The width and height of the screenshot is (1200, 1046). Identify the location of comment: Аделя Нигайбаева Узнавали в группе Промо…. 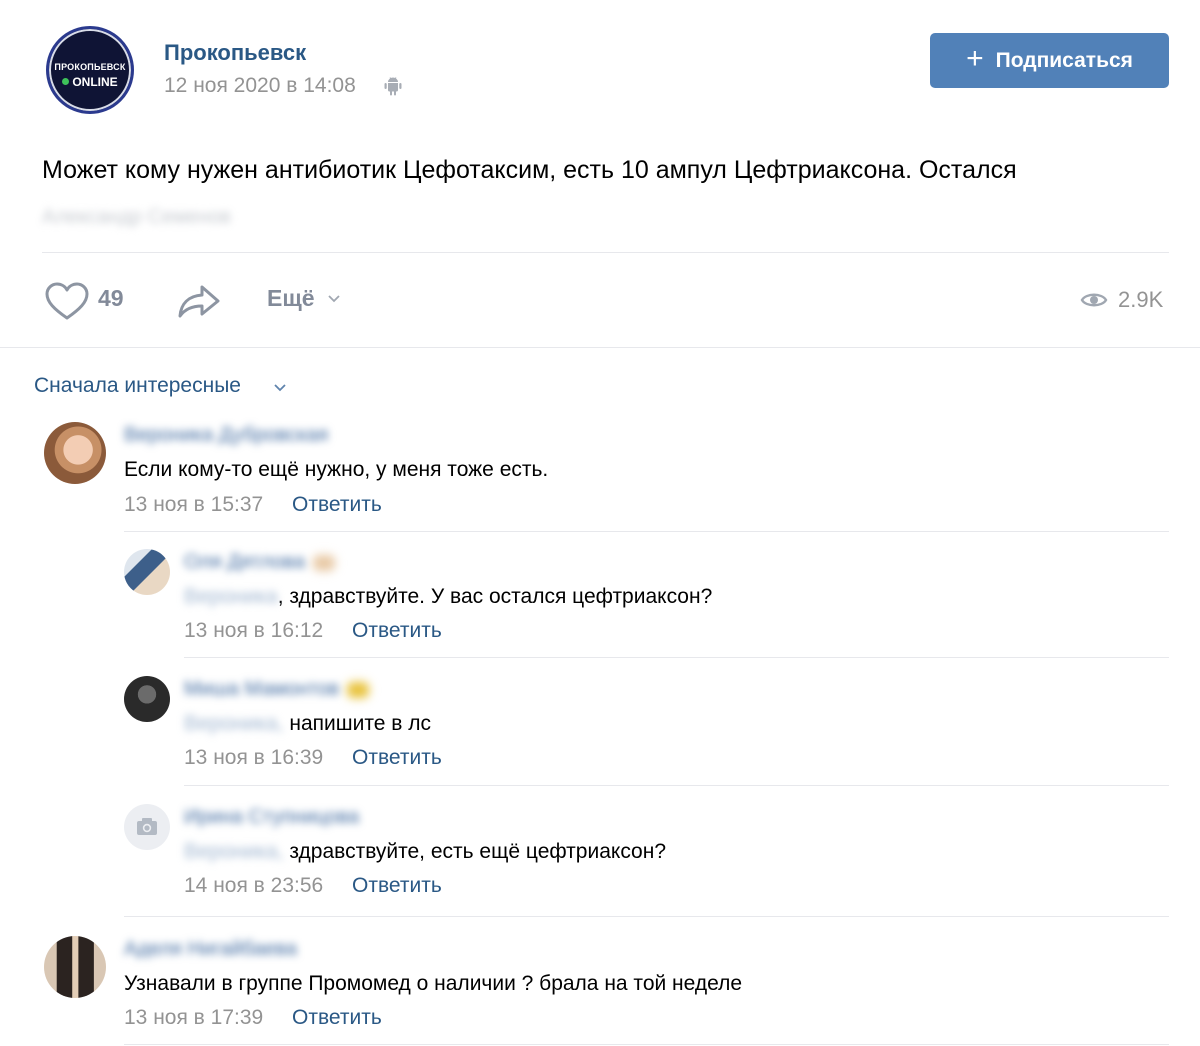
(600, 987).